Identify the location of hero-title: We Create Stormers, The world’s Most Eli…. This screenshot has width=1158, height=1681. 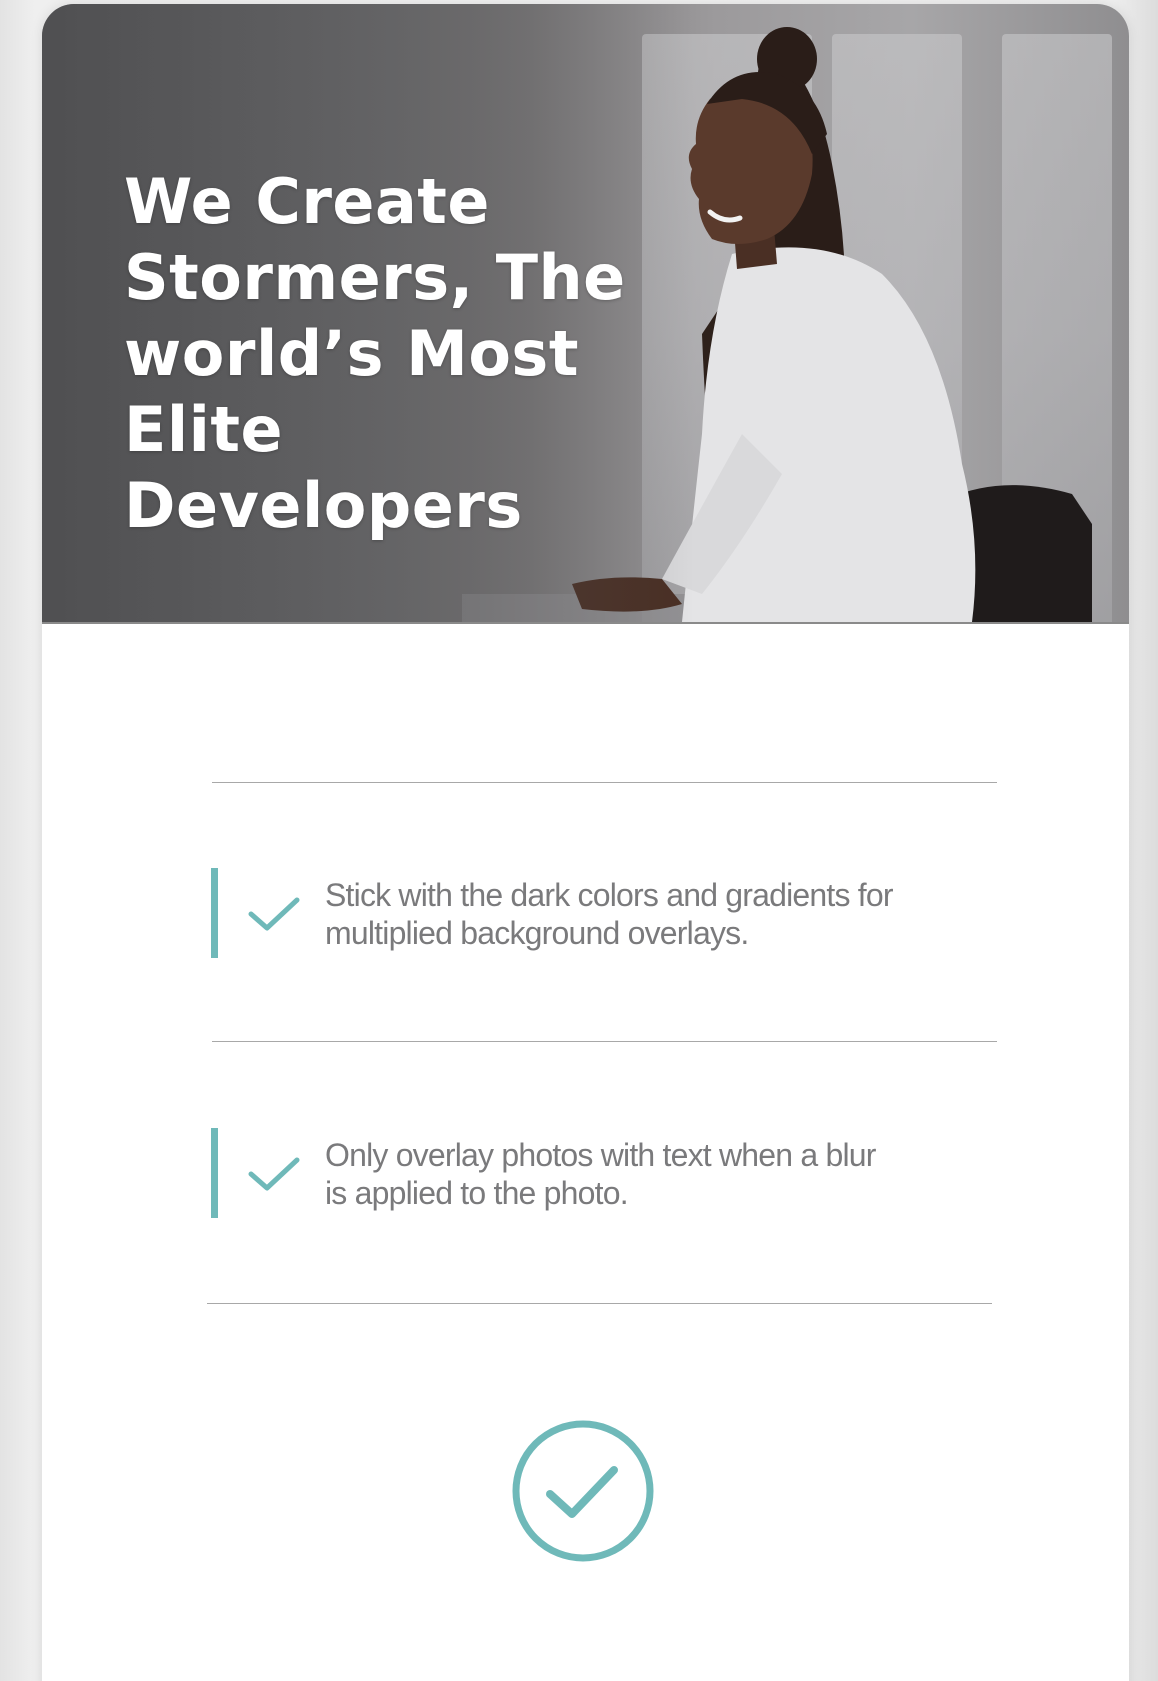
(404, 354).